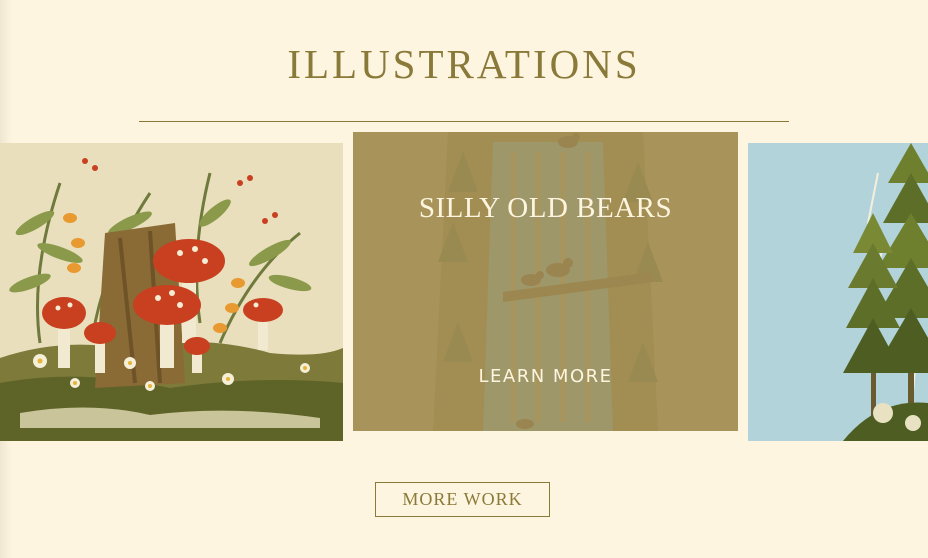 This screenshot has height=558, width=928. Describe the element at coordinates (462, 499) in the screenshot. I see `more-work-button: MORE WORK` at that location.